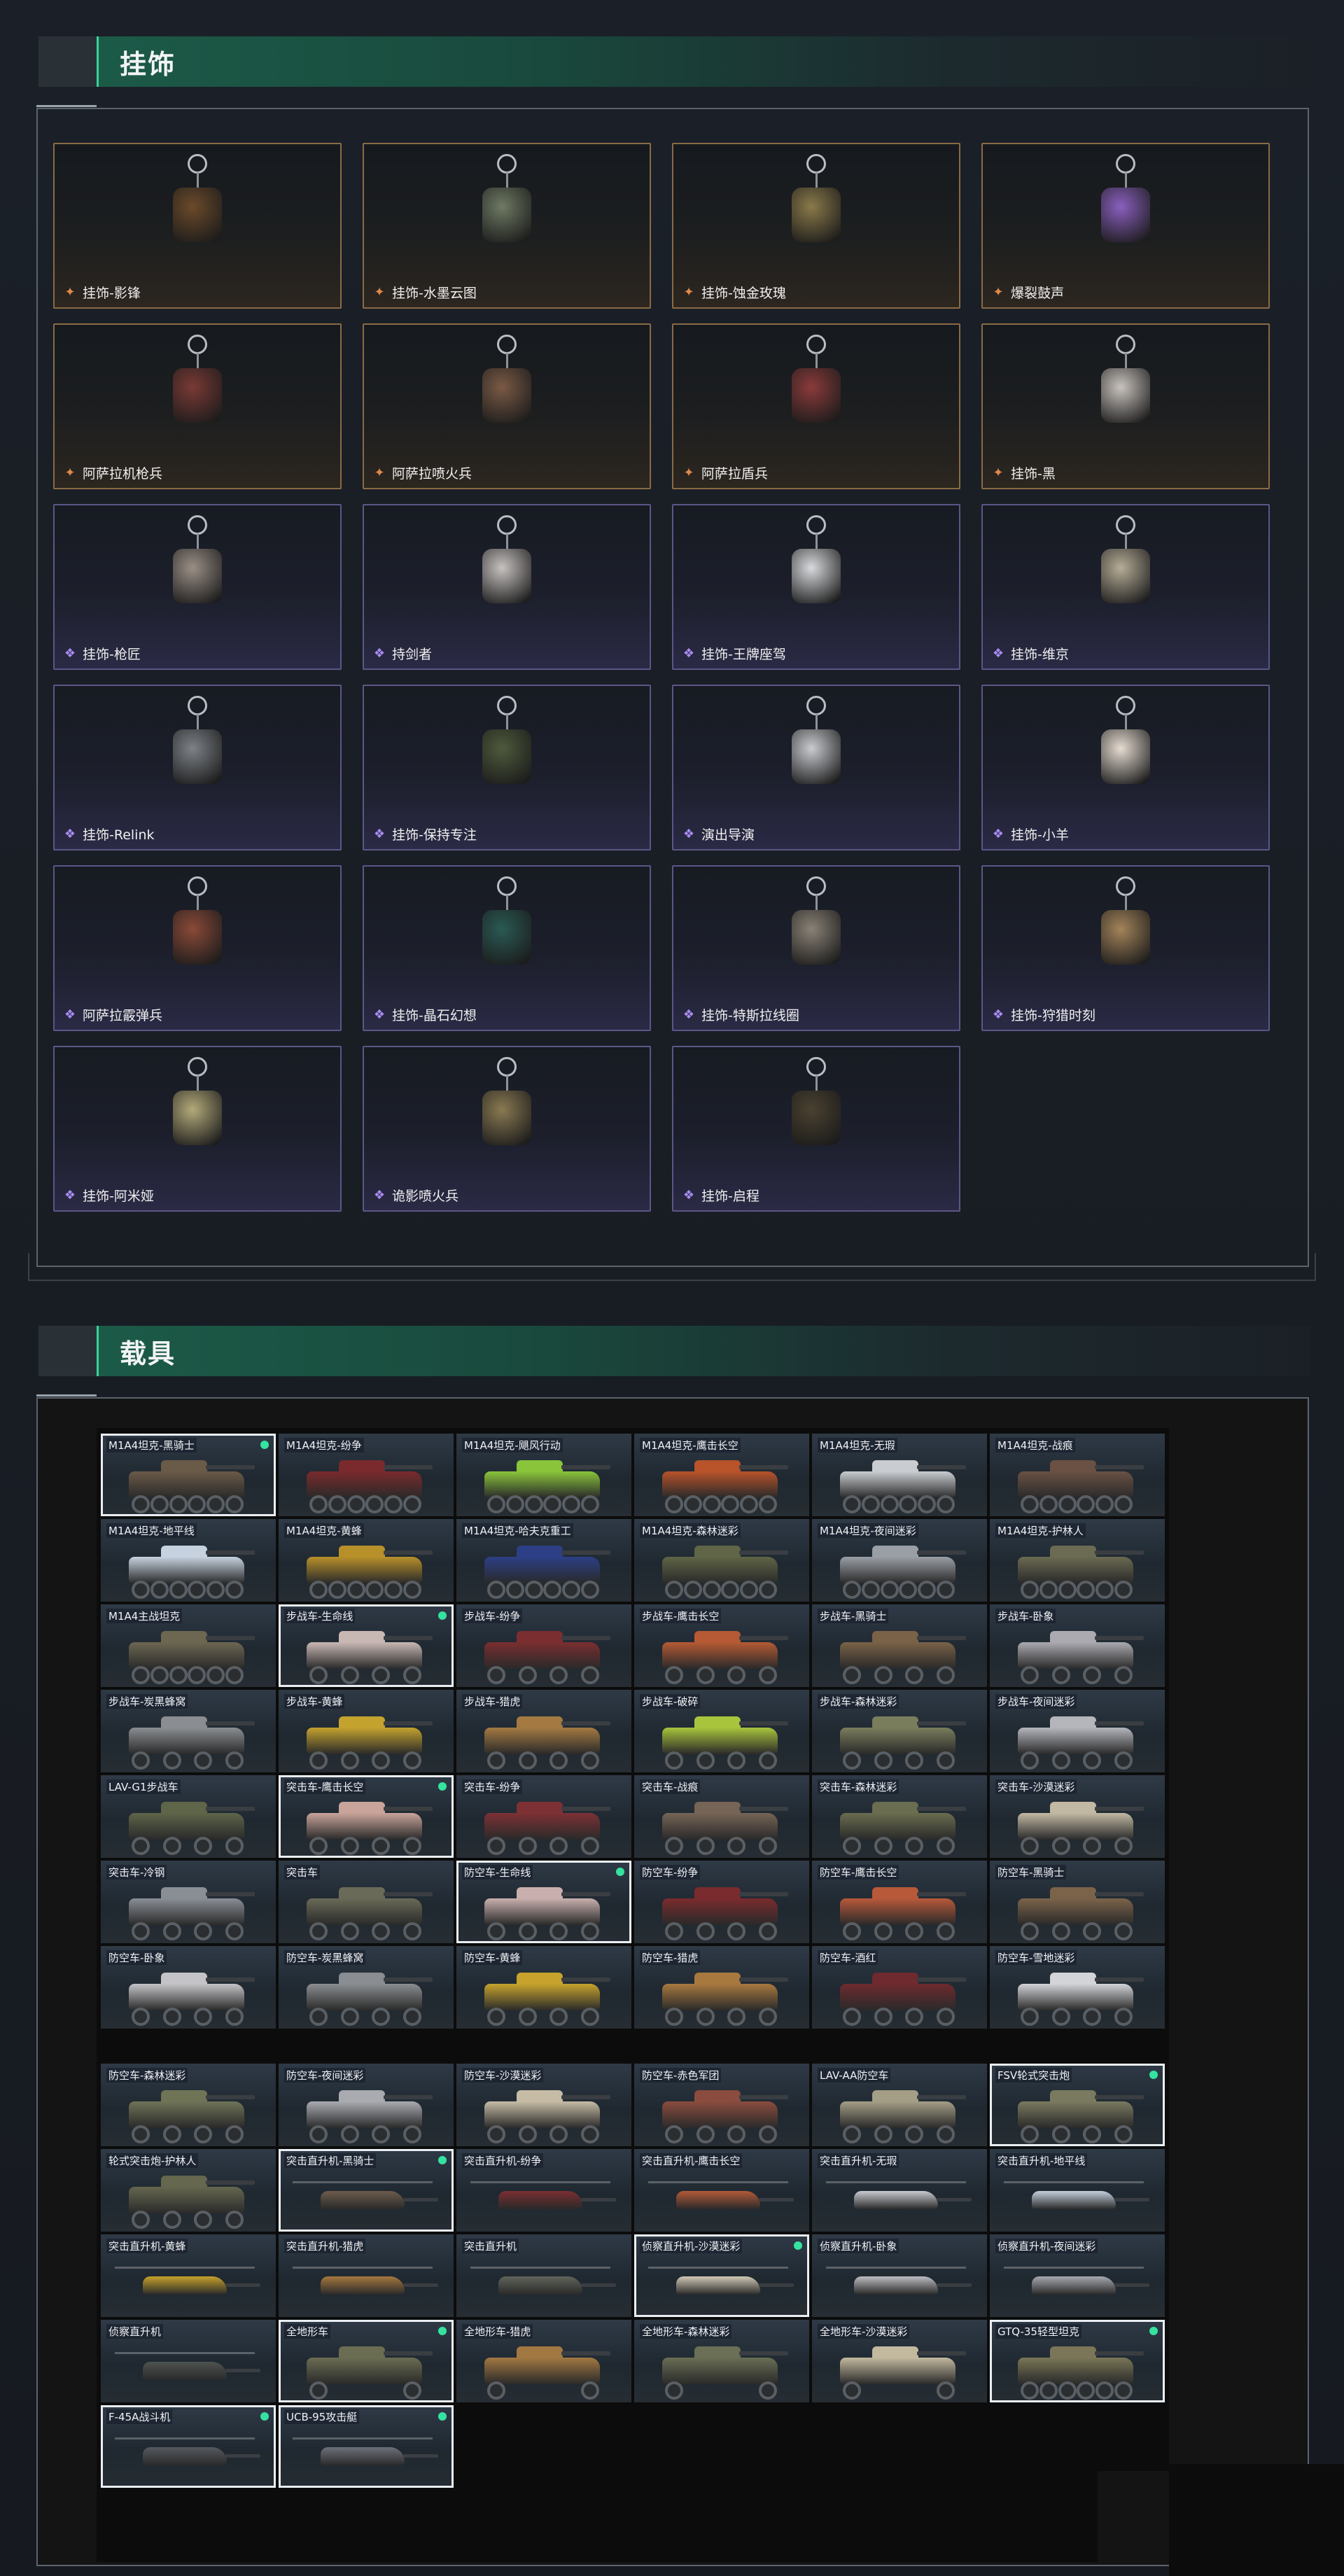 The image size is (1344, 2576). Describe the element at coordinates (816, 226) in the screenshot. I see `charm-card: ✦ 挂饰-蚀金玫瑰` at that location.